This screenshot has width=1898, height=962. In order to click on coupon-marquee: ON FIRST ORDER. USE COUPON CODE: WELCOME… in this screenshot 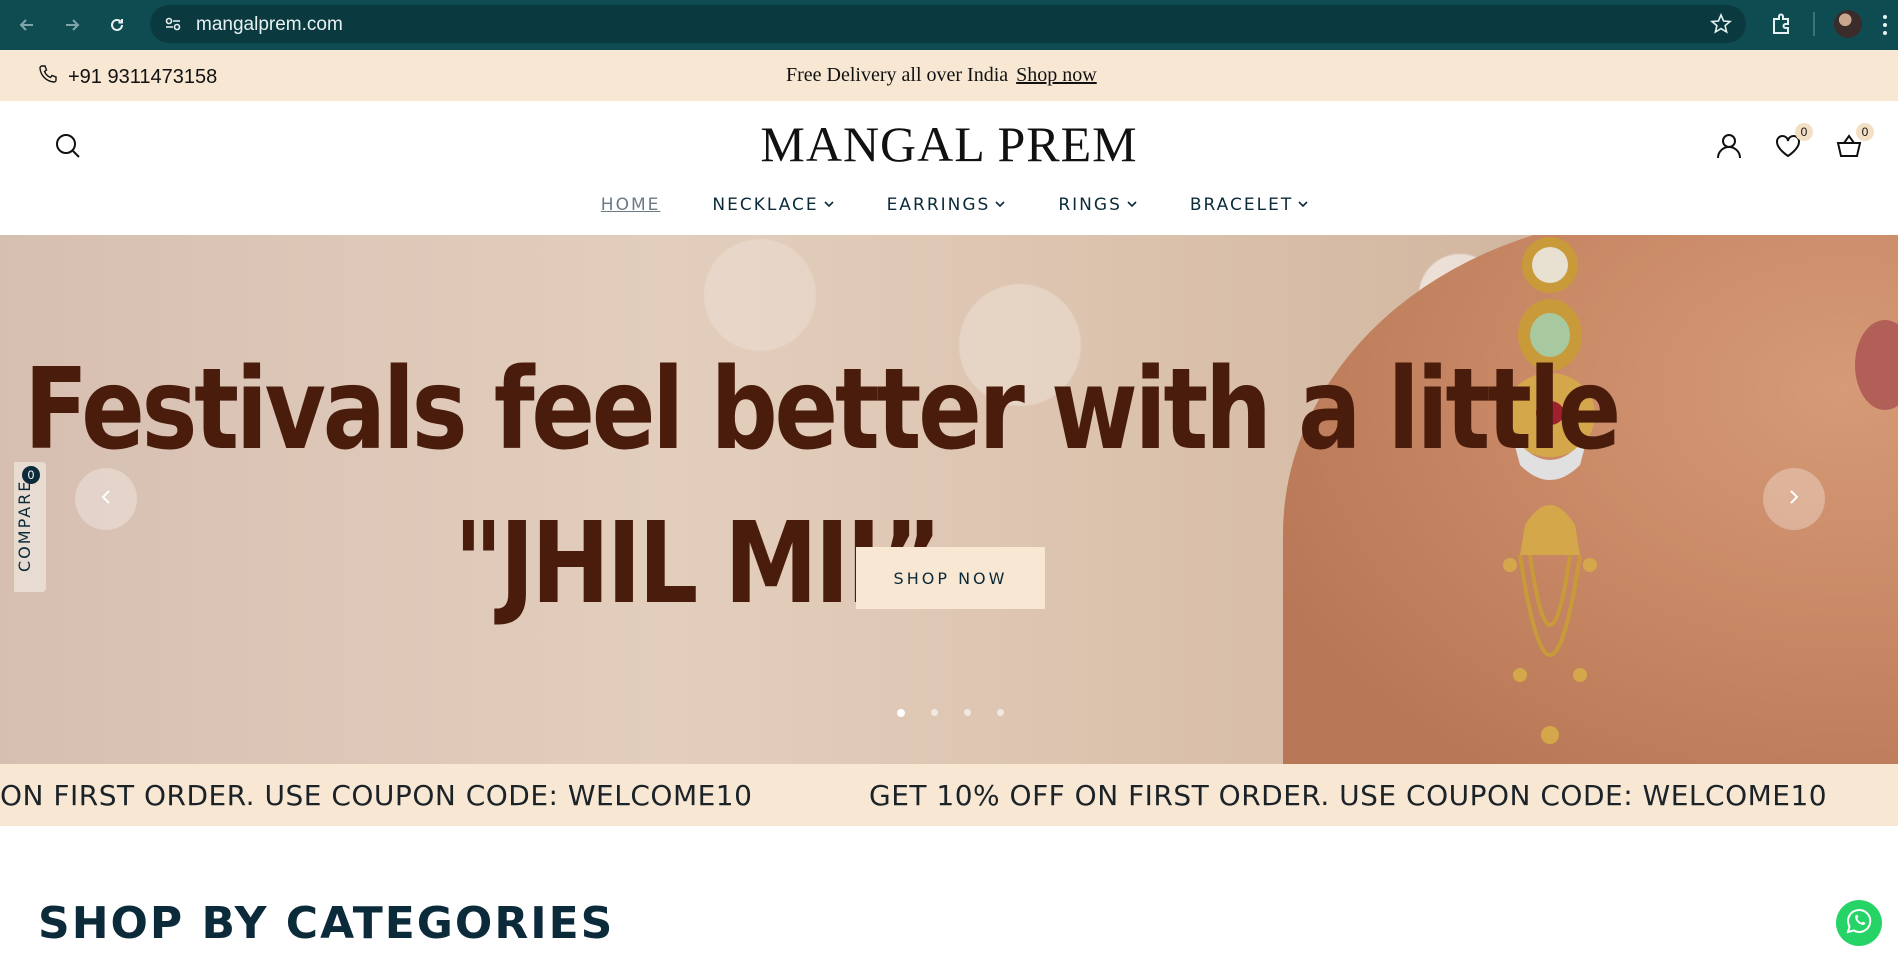, I will do `click(949, 795)`.